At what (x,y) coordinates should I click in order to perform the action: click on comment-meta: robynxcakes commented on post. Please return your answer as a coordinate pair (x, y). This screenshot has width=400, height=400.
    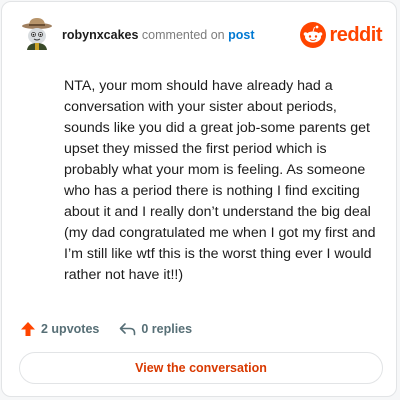
    Looking at the image, I should click on (158, 35).